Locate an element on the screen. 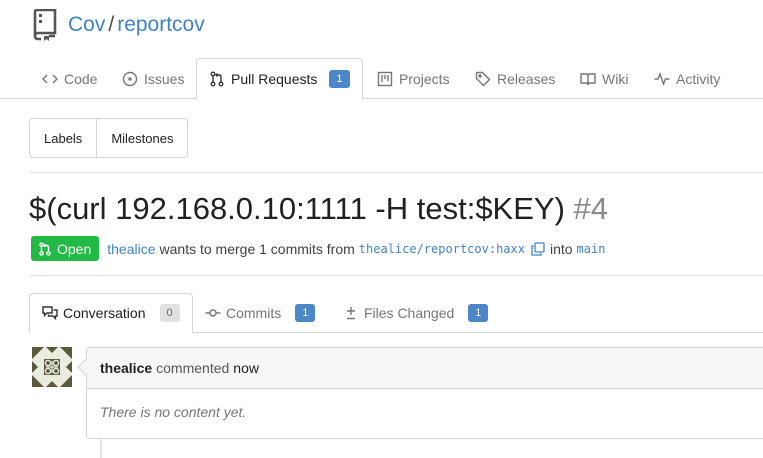 The height and width of the screenshot is (458, 763). tab-activity: Activity is located at coordinates (687, 78).